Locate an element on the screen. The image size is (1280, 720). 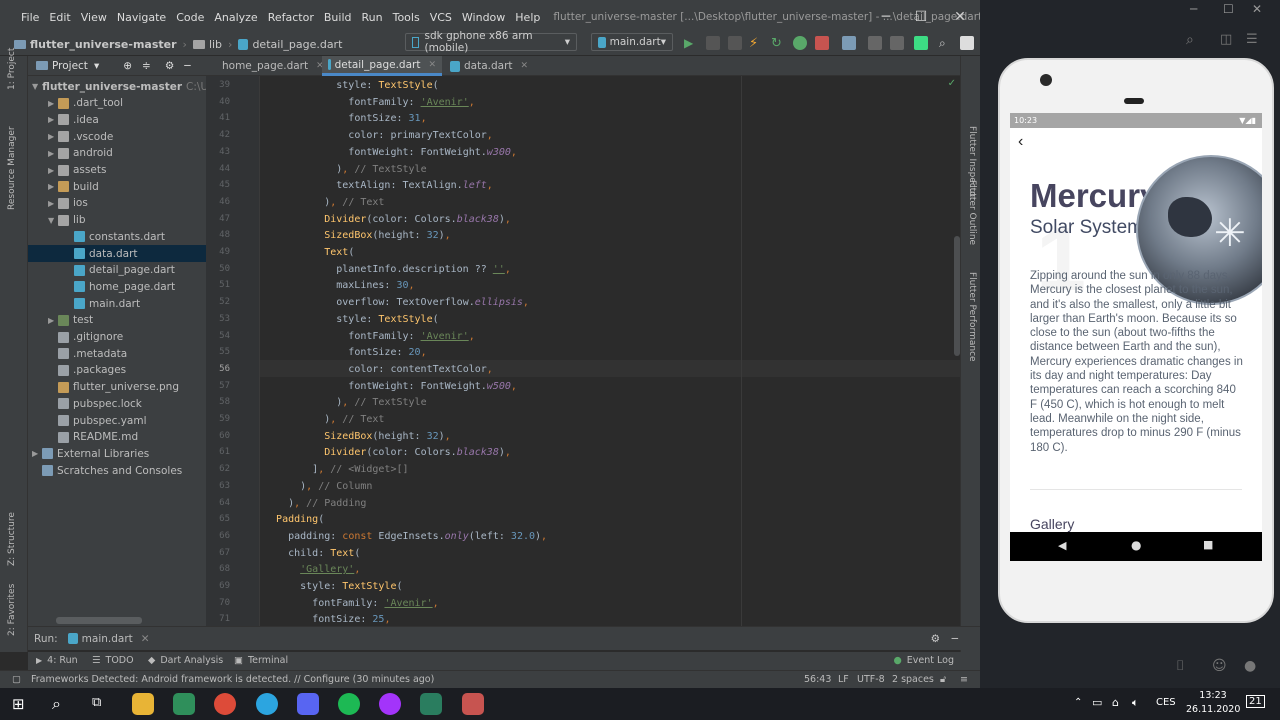
emulator-icon is located at coordinates (473, 704).